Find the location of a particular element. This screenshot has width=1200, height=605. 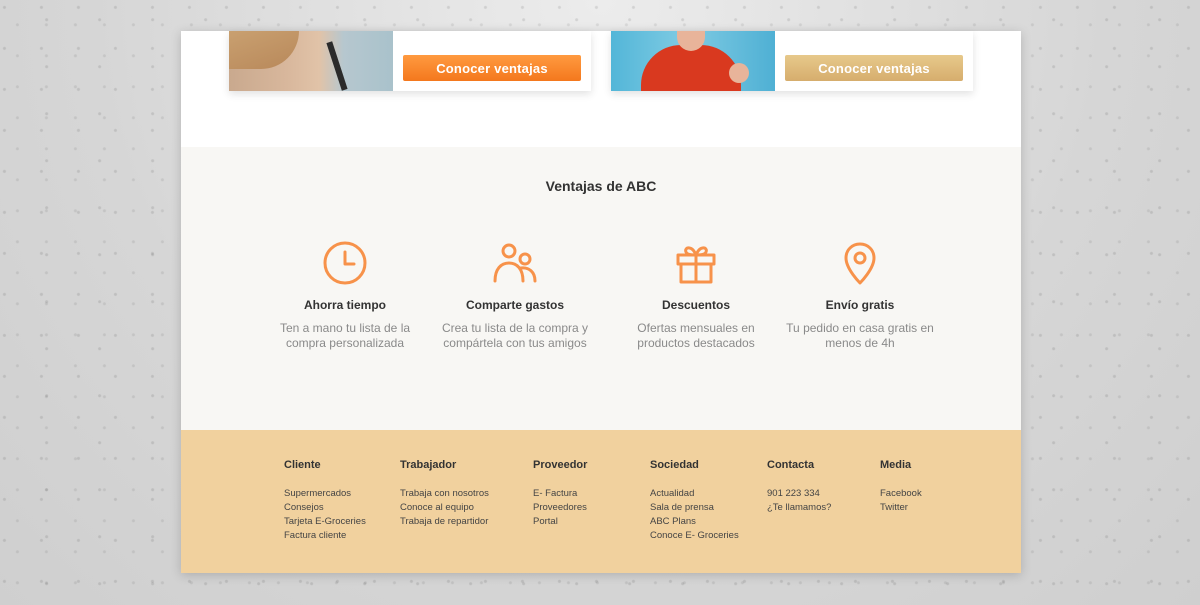

footer-col-contacta: Contacta 901 223 334 ¿Te llamamos? is located at coordinates (799, 487).